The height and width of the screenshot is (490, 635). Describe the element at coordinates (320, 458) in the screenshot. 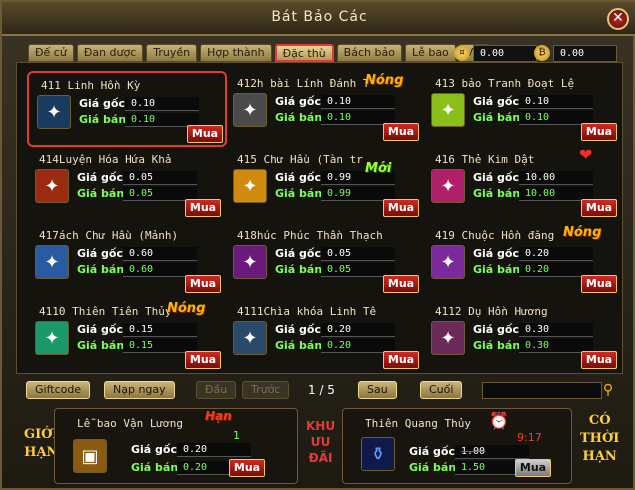

I see `deal-zone-line3: ĐÃI` at that location.